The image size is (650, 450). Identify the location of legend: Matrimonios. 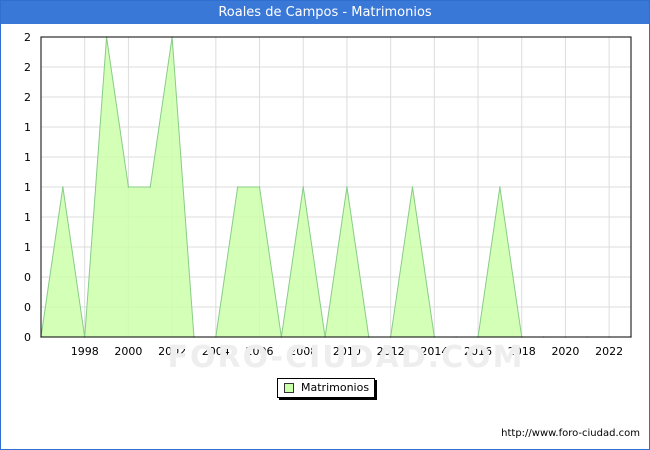
(326, 388).